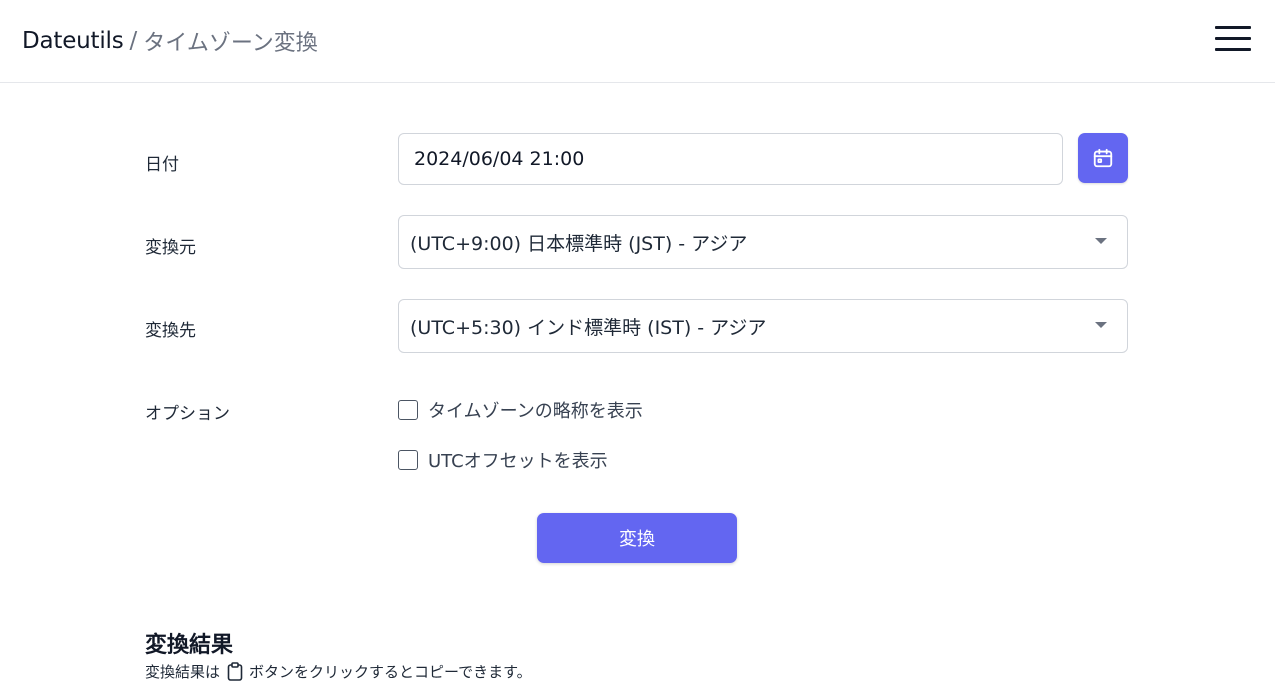 Image resolution: width=1275 pixels, height=689 pixels. Describe the element at coordinates (162, 165) in the screenshot. I see `date-label: 日付` at that location.